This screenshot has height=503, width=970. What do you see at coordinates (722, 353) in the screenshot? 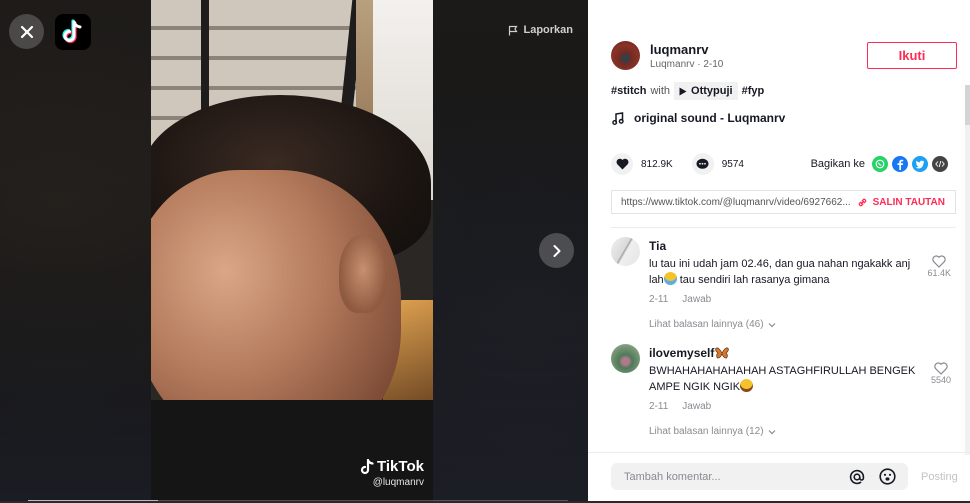
I see `butterfly-emoji-icon` at bounding box center [722, 353].